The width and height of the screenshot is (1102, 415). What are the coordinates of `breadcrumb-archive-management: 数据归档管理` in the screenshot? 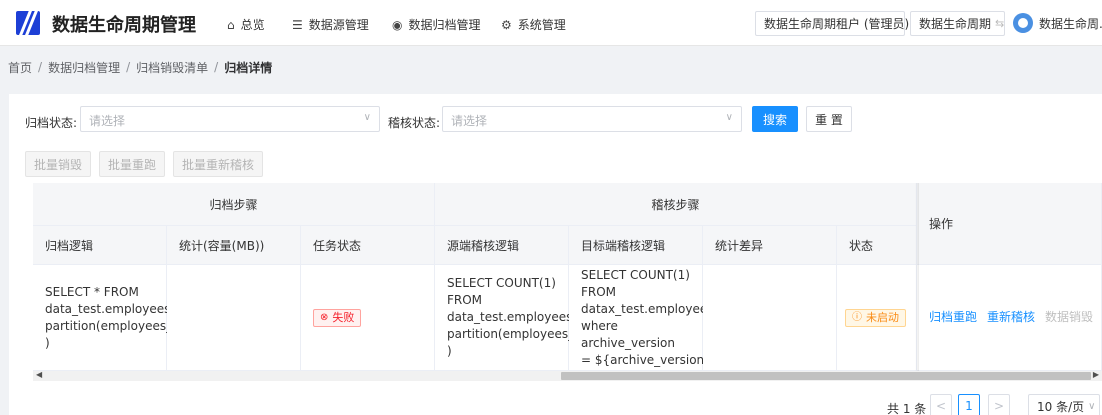 It's located at (84, 67).